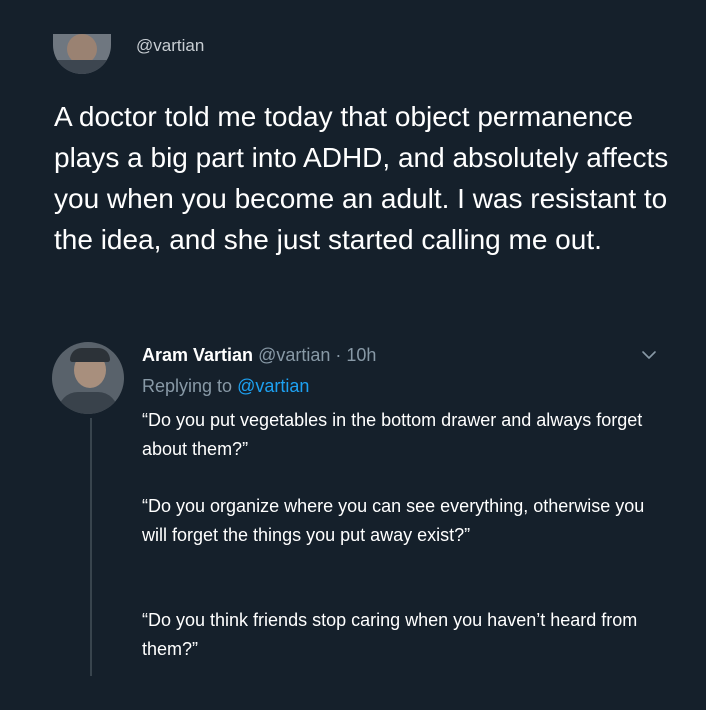  Describe the element at coordinates (317, 355) in the screenshot. I see `reply-author-meta: @vartian · 10h` at that location.